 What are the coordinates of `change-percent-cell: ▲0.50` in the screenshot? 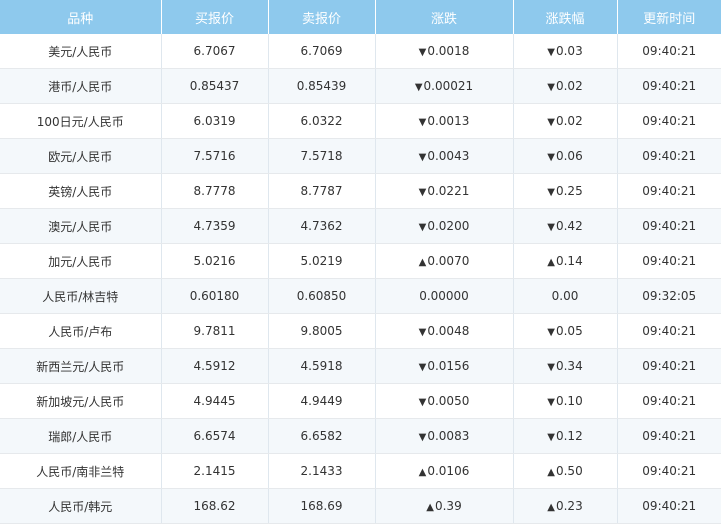 It's located at (565, 471).